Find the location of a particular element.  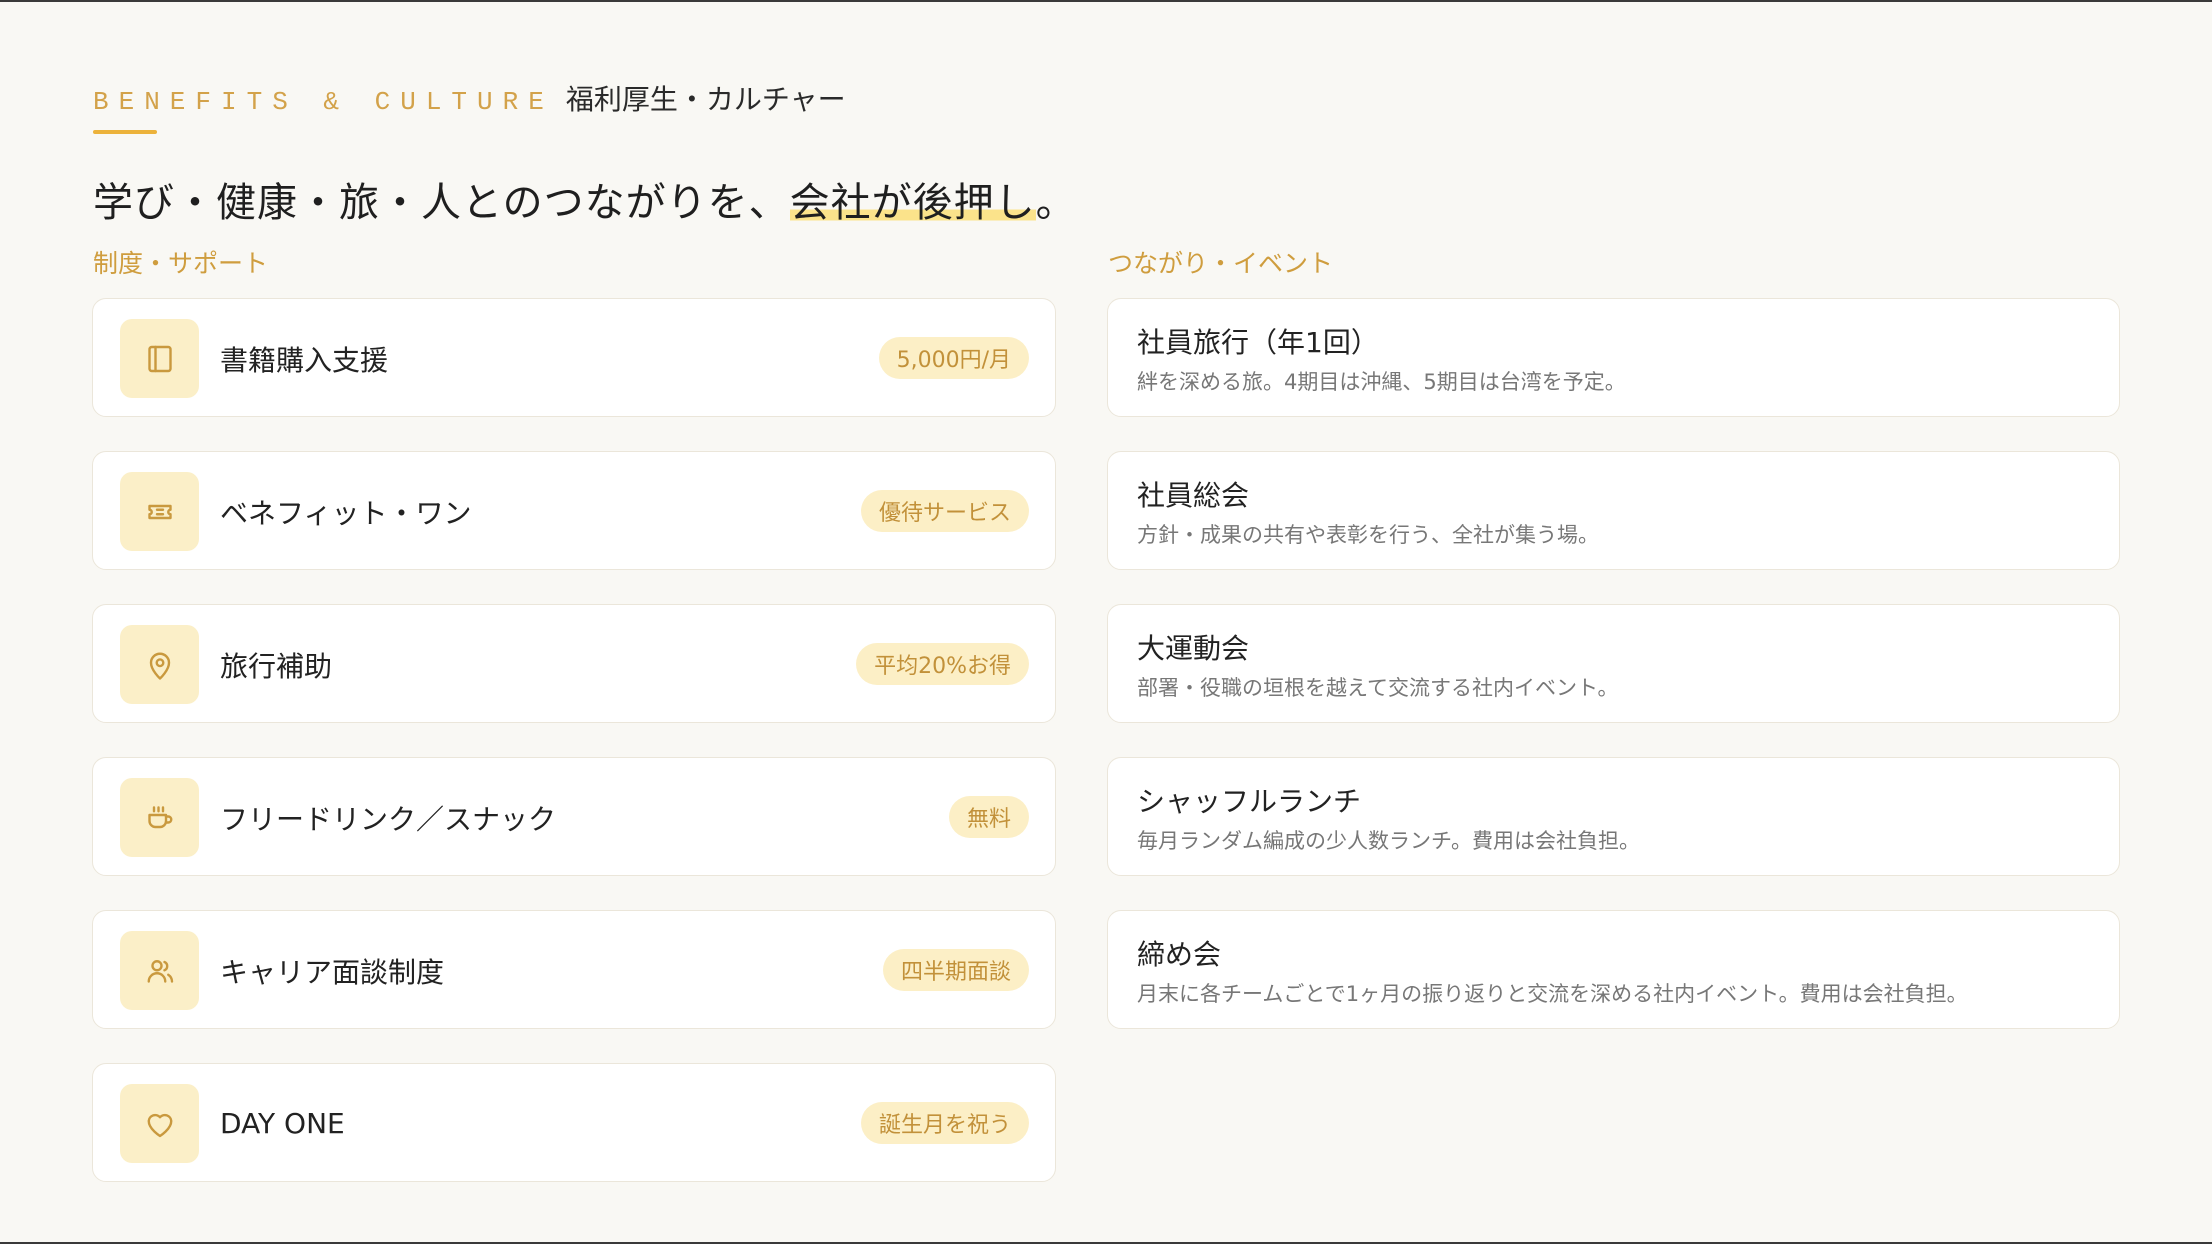

benefit-card-day-one: DAY ONE 誕生月を祝う is located at coordinates (574, 1122).